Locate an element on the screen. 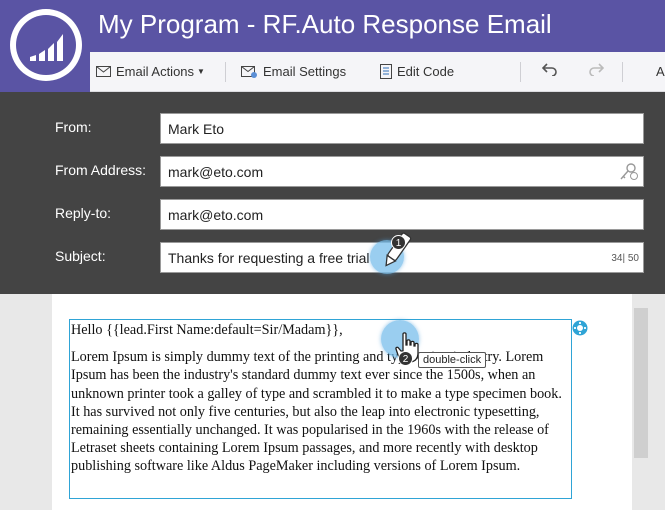  email-settings-label: Email Settings is located at coordinates (305, 71).